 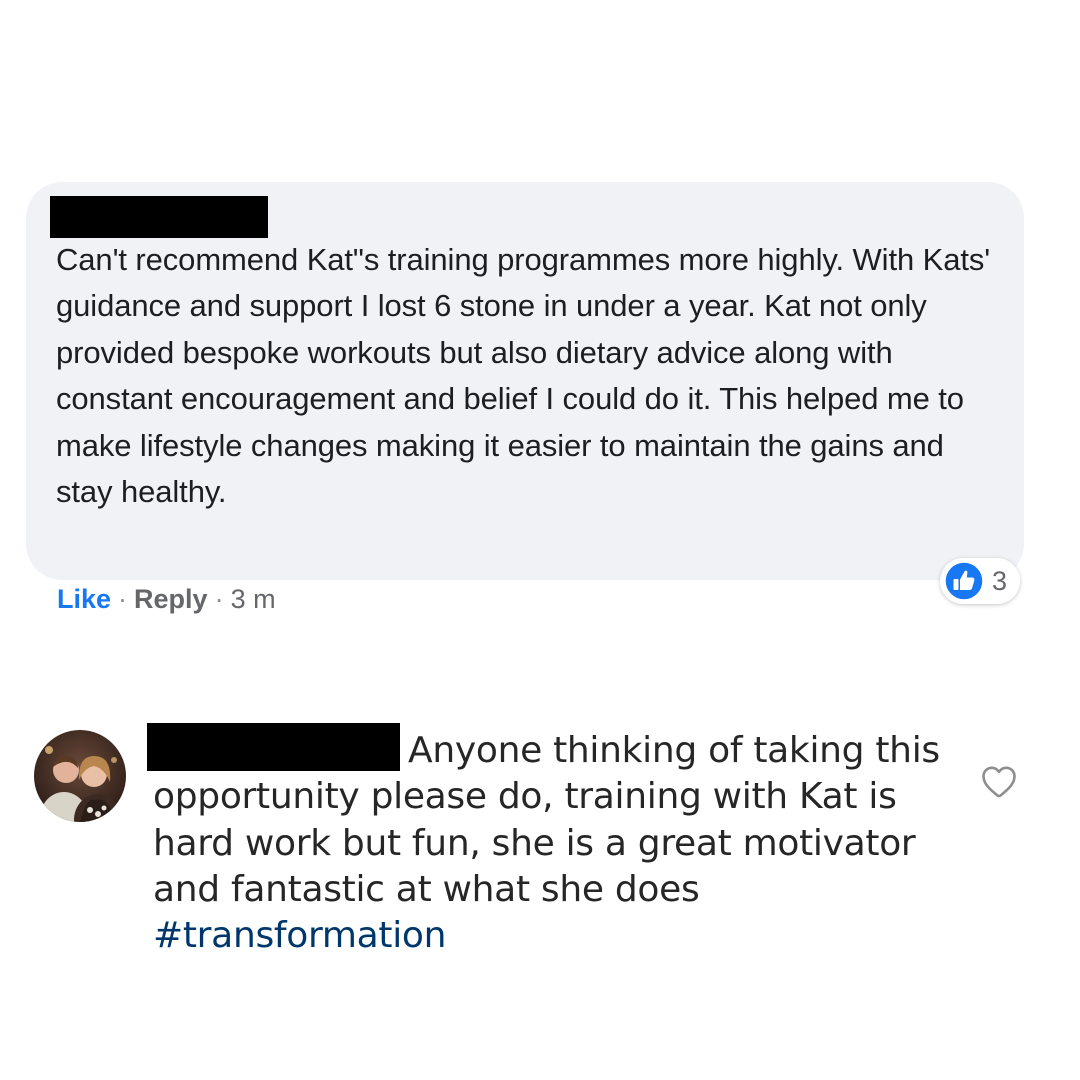 I want to click on reaction-summary: 3, so click(x=980, y=581).